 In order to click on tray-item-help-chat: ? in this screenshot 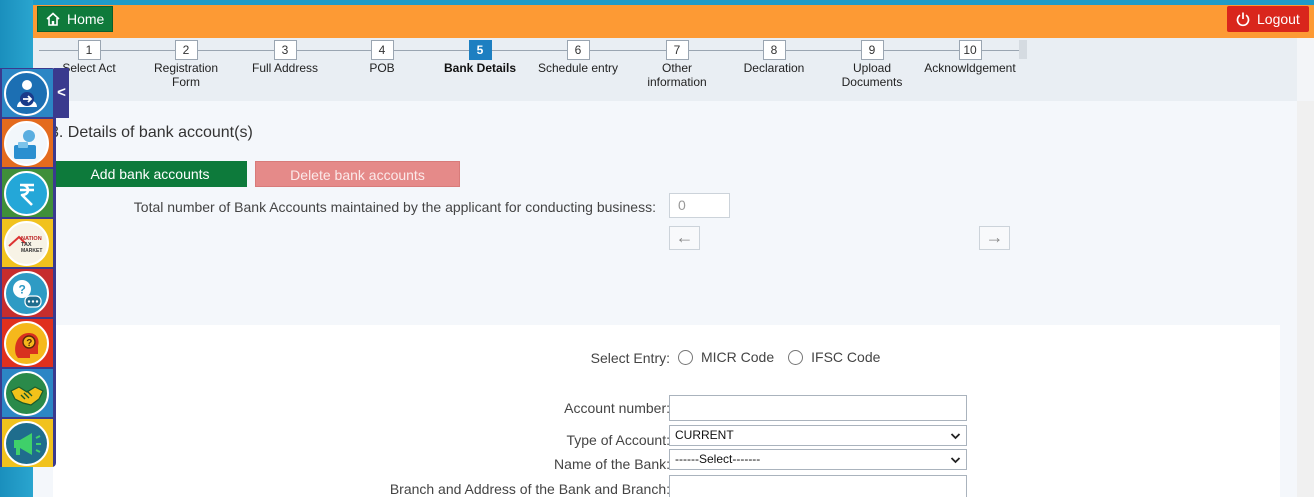, I will do `click(27, 293)`.